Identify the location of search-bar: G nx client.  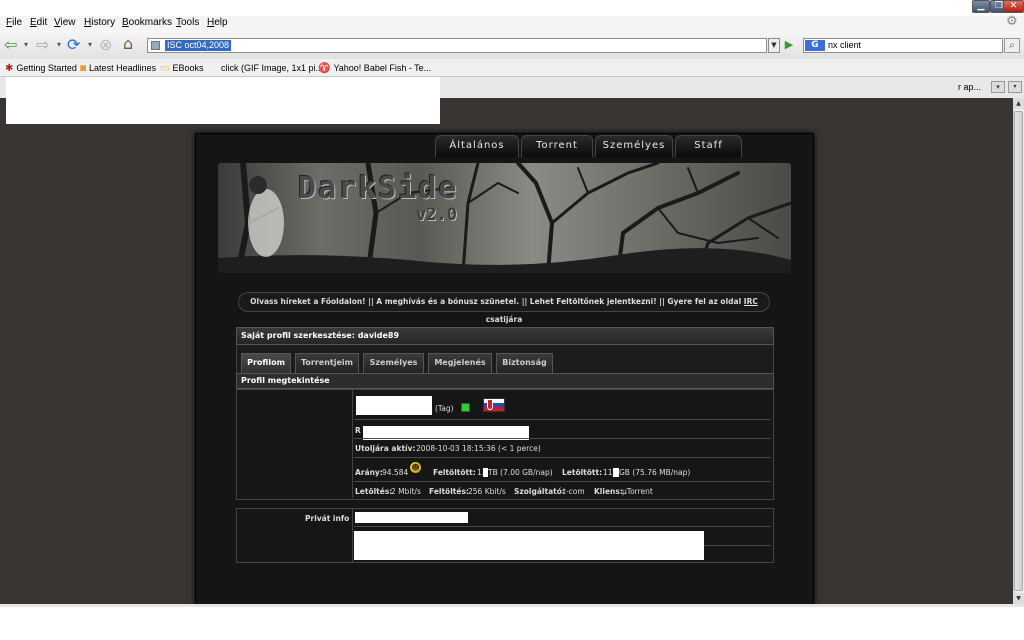
(903, 45).